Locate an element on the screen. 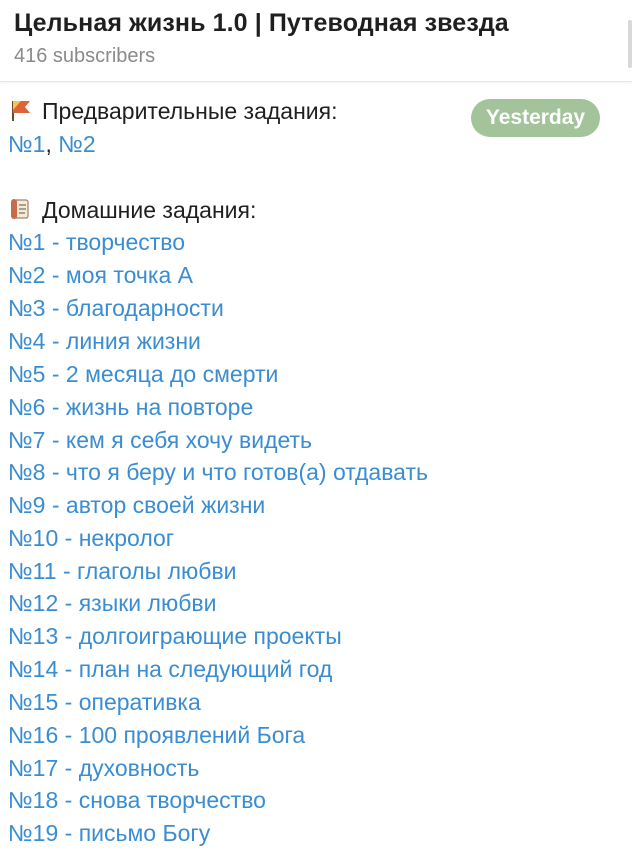  homework-link-15: №15 - оперативка is located at coordinates (104, 702).